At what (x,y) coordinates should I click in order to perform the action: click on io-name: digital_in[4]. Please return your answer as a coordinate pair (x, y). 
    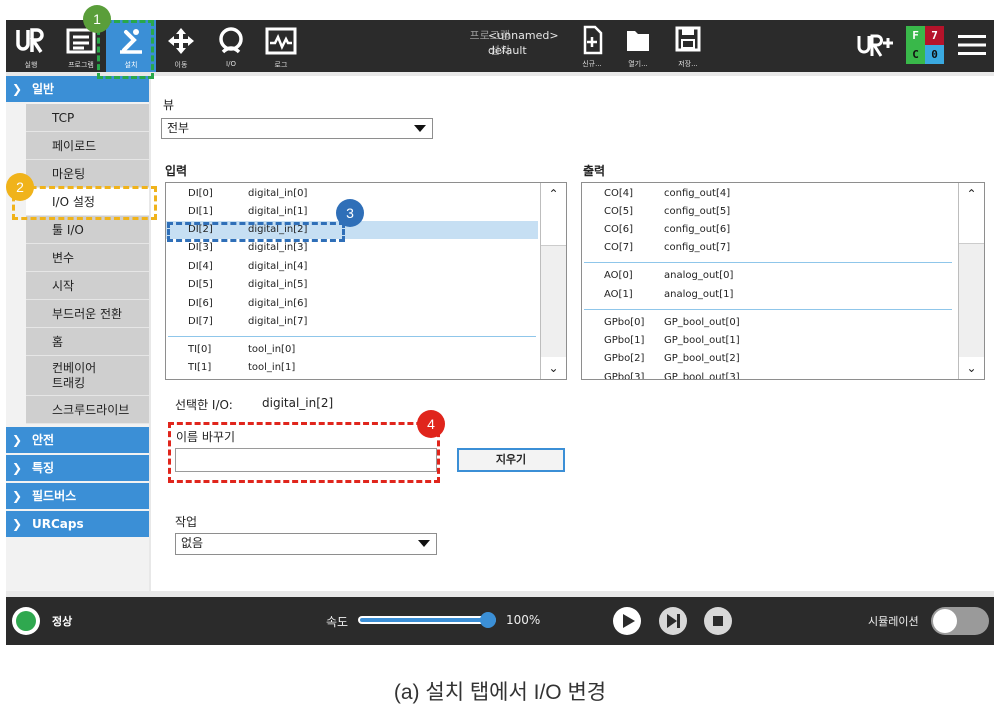
    Looking at the image, I should click on (278, 266).